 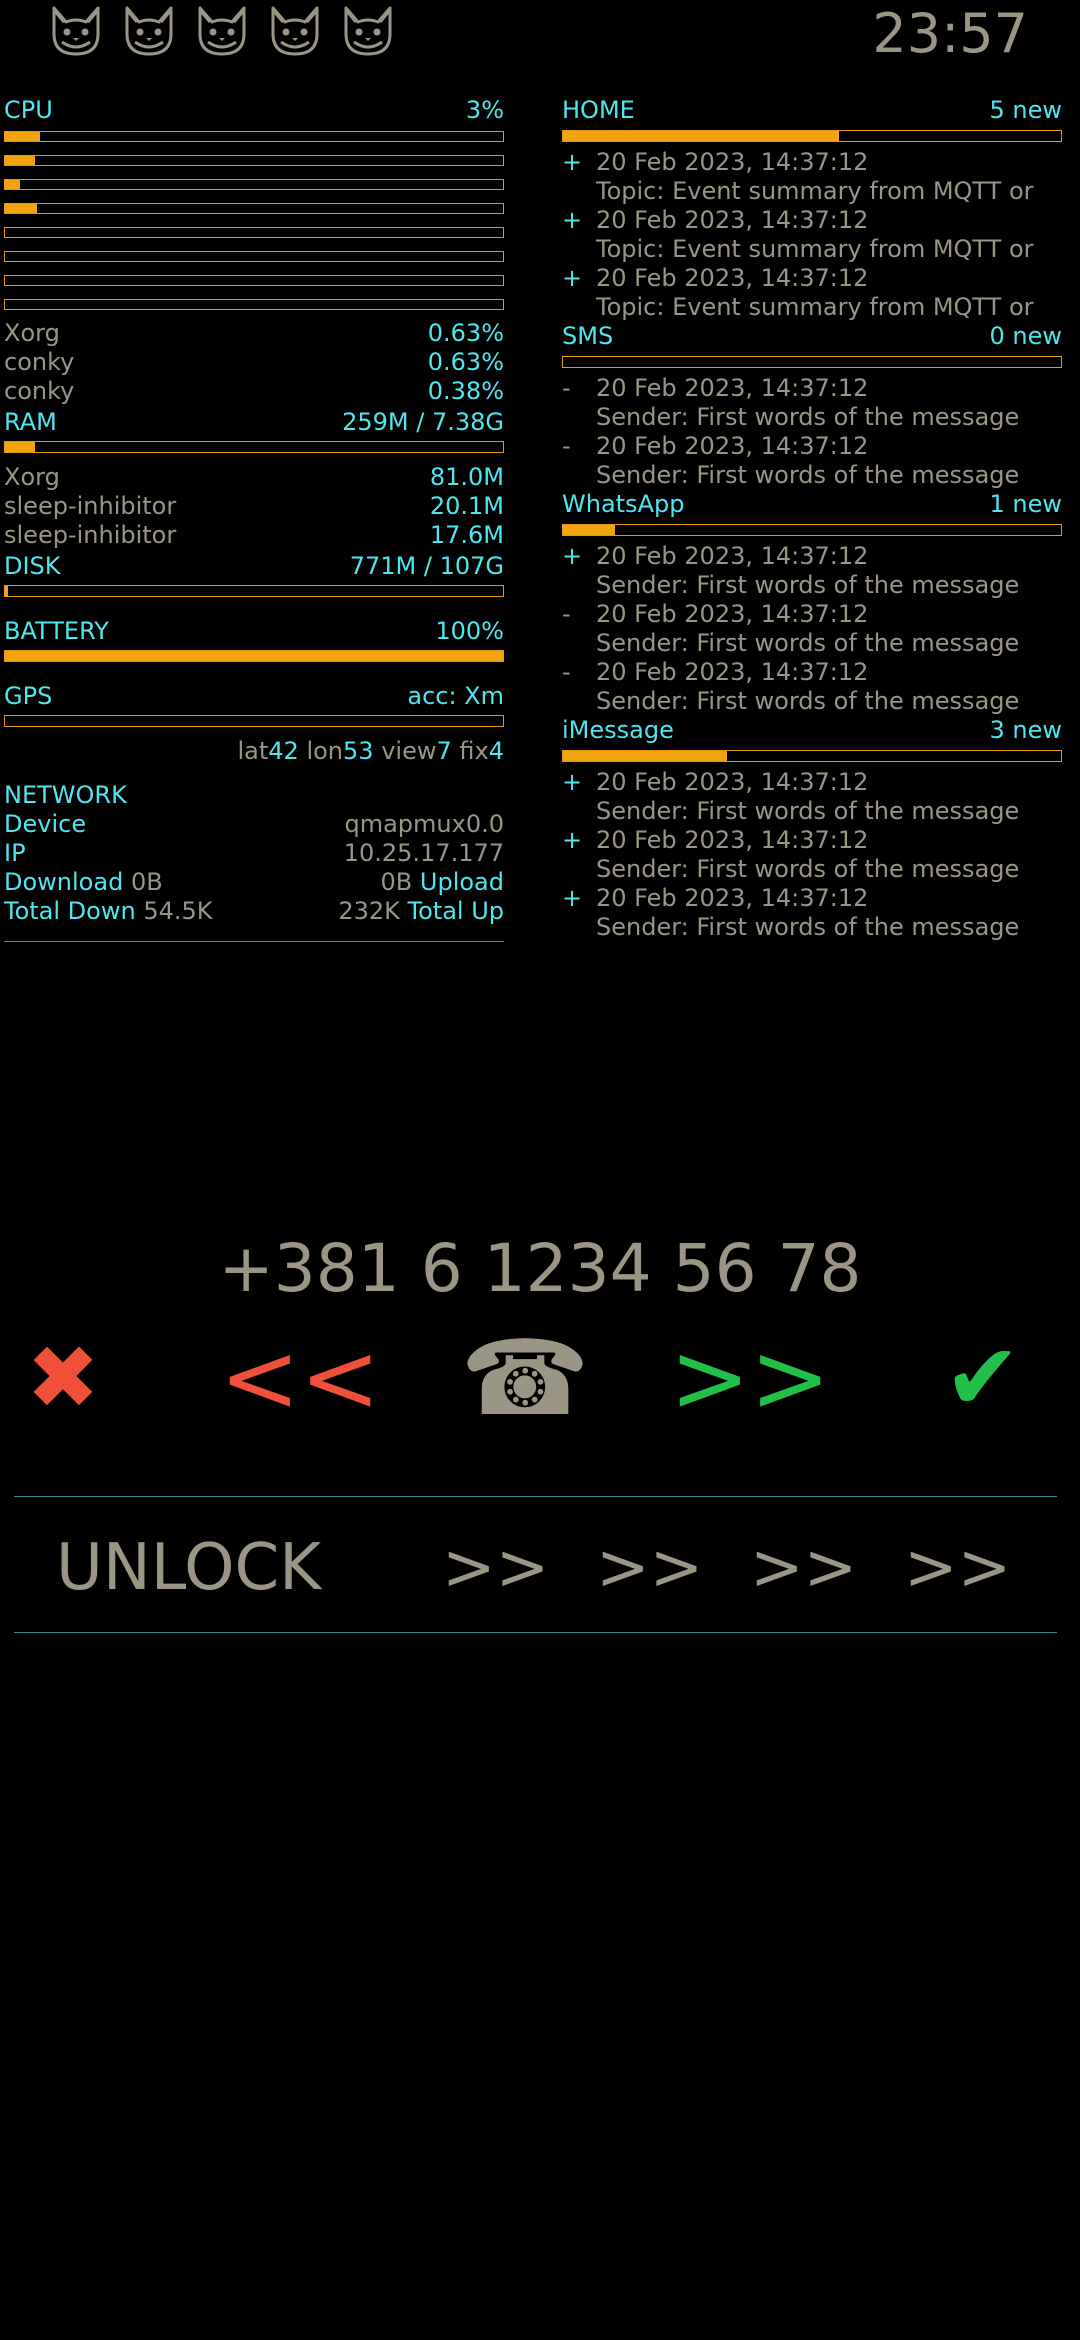 I want to click on disk-bar-fill, so click(x=7, y=591).